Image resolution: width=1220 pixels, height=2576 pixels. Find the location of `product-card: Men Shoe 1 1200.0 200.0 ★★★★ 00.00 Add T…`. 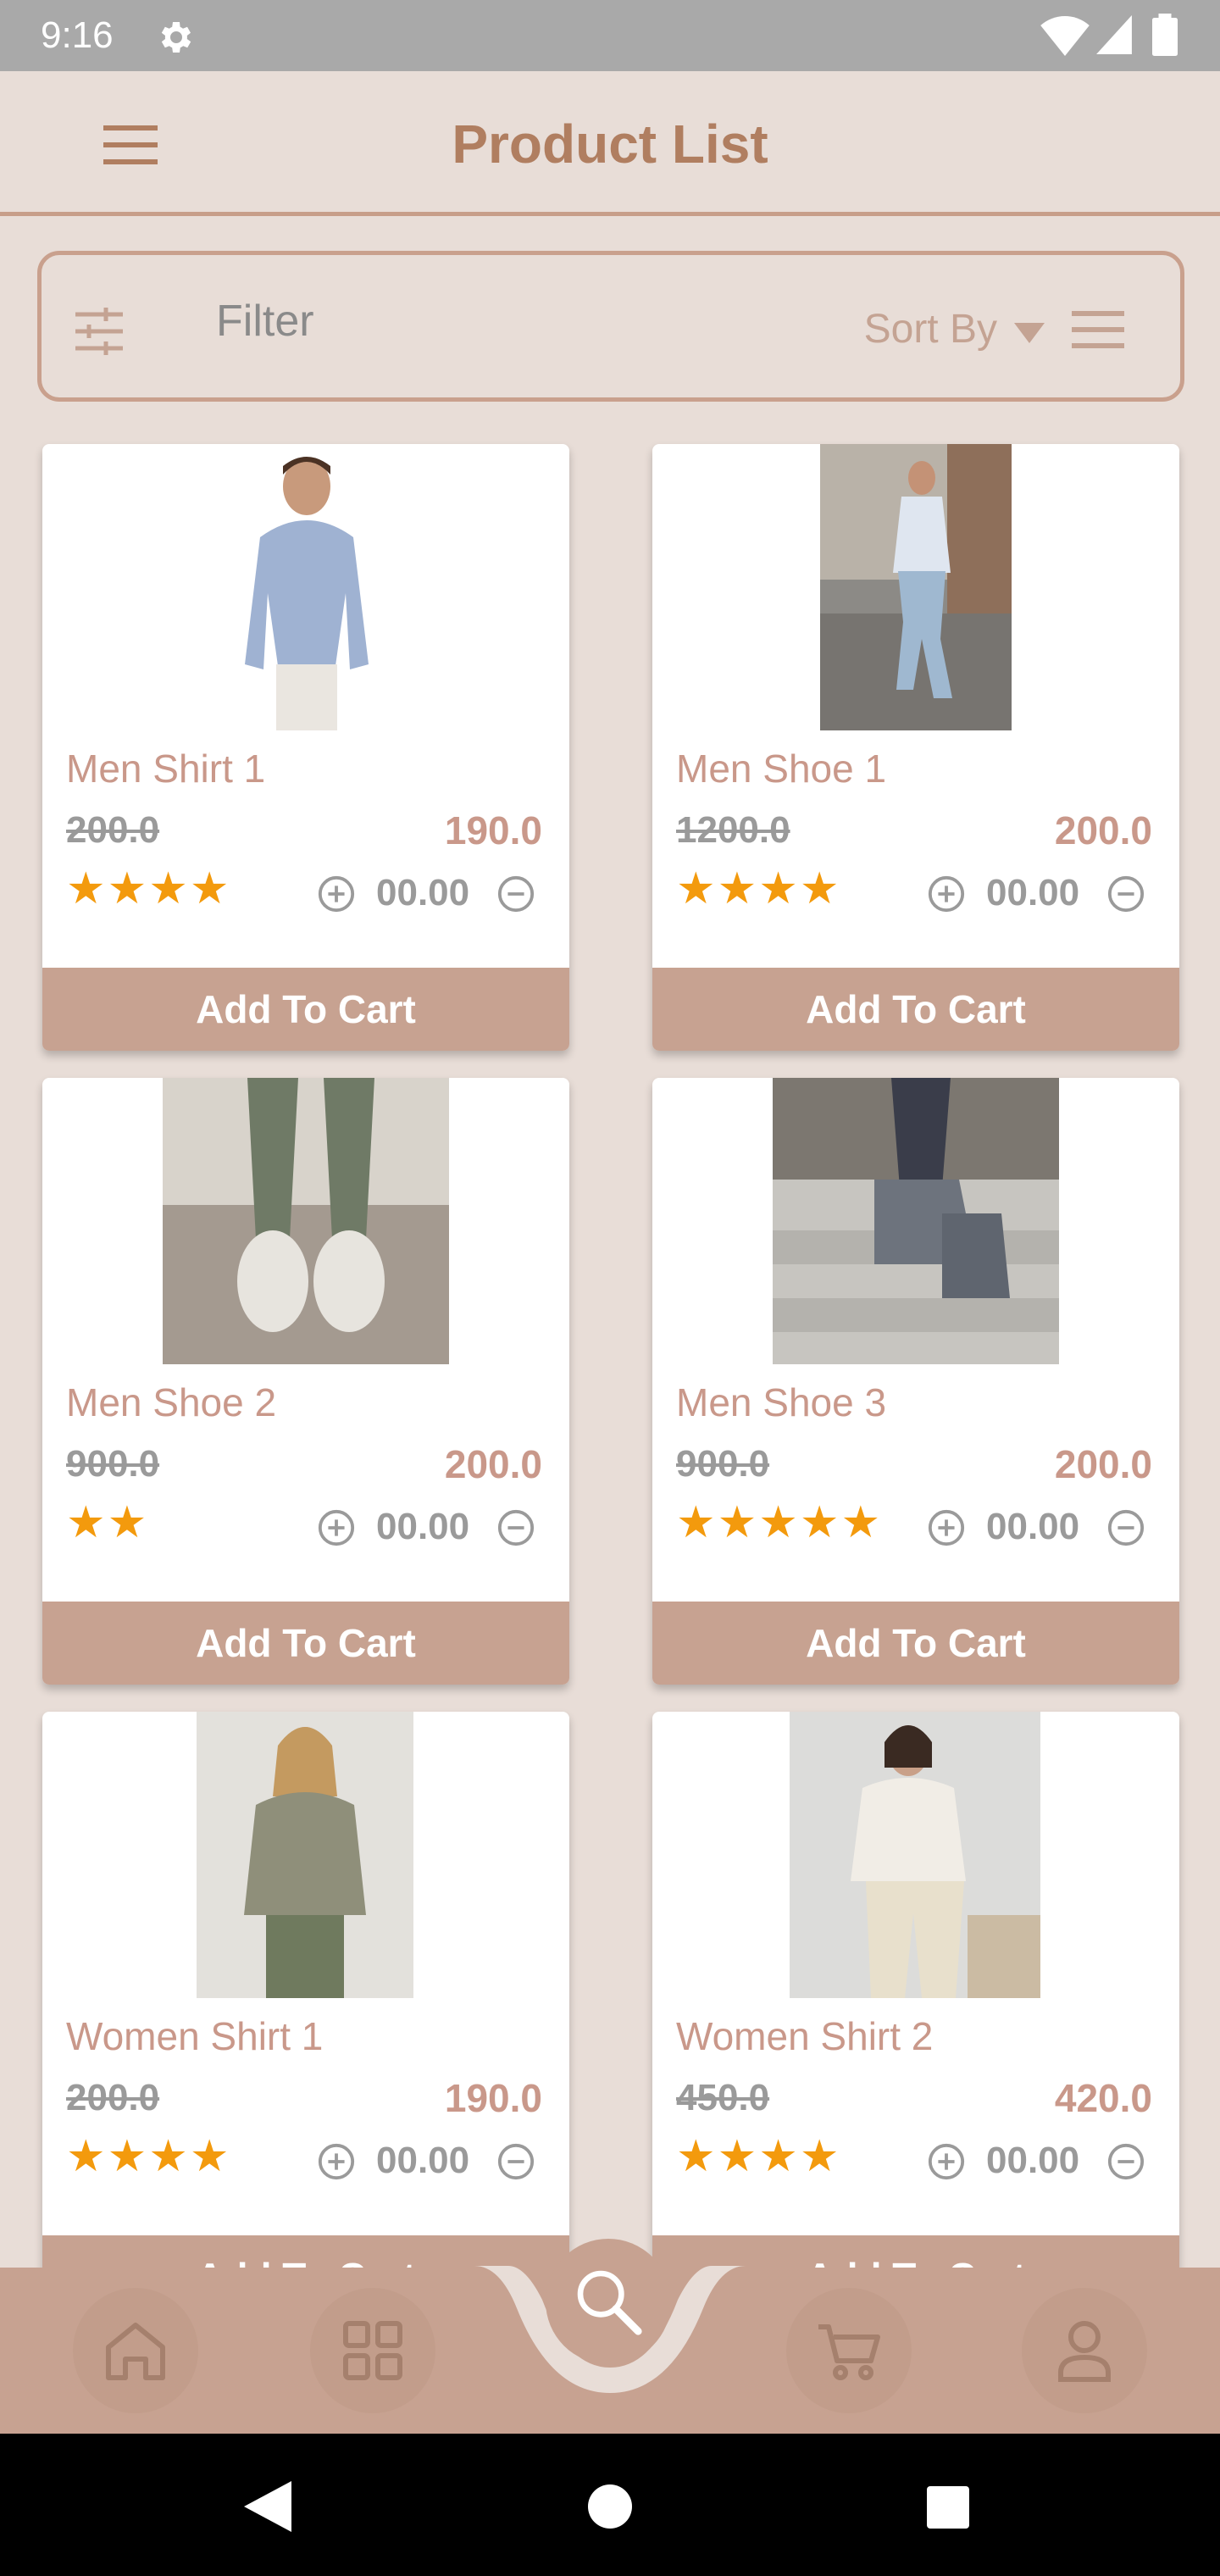

product-card: Men Shoe 1 1200.0 200.0 ★★★★ 00.00 Add T… is located at coordinates (915, 747).